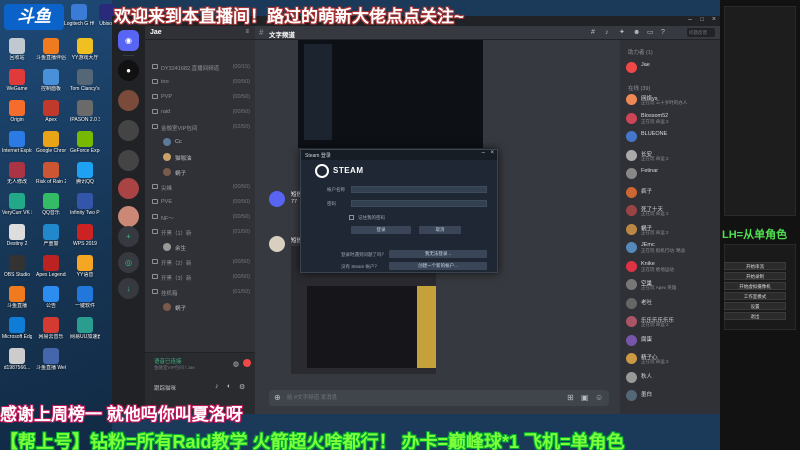 Image resolution: width=800 pixels, height=450 pixels. I want to click on desktop-shortcut: Google Chrome, so click(51, 142).